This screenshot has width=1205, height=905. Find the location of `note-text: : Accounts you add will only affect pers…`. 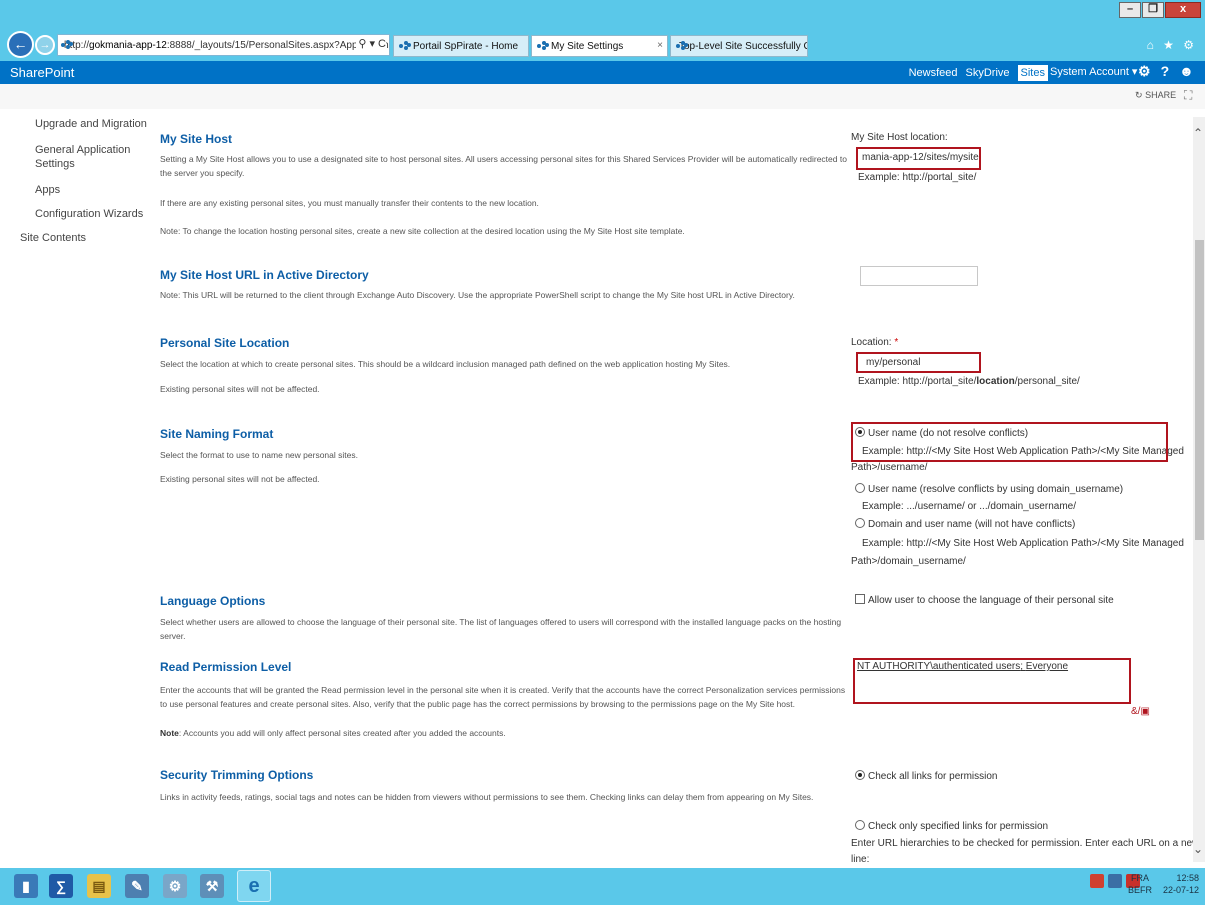

note-text: : Accounts you add will only affect pers… is located at coordinates (342, 733).